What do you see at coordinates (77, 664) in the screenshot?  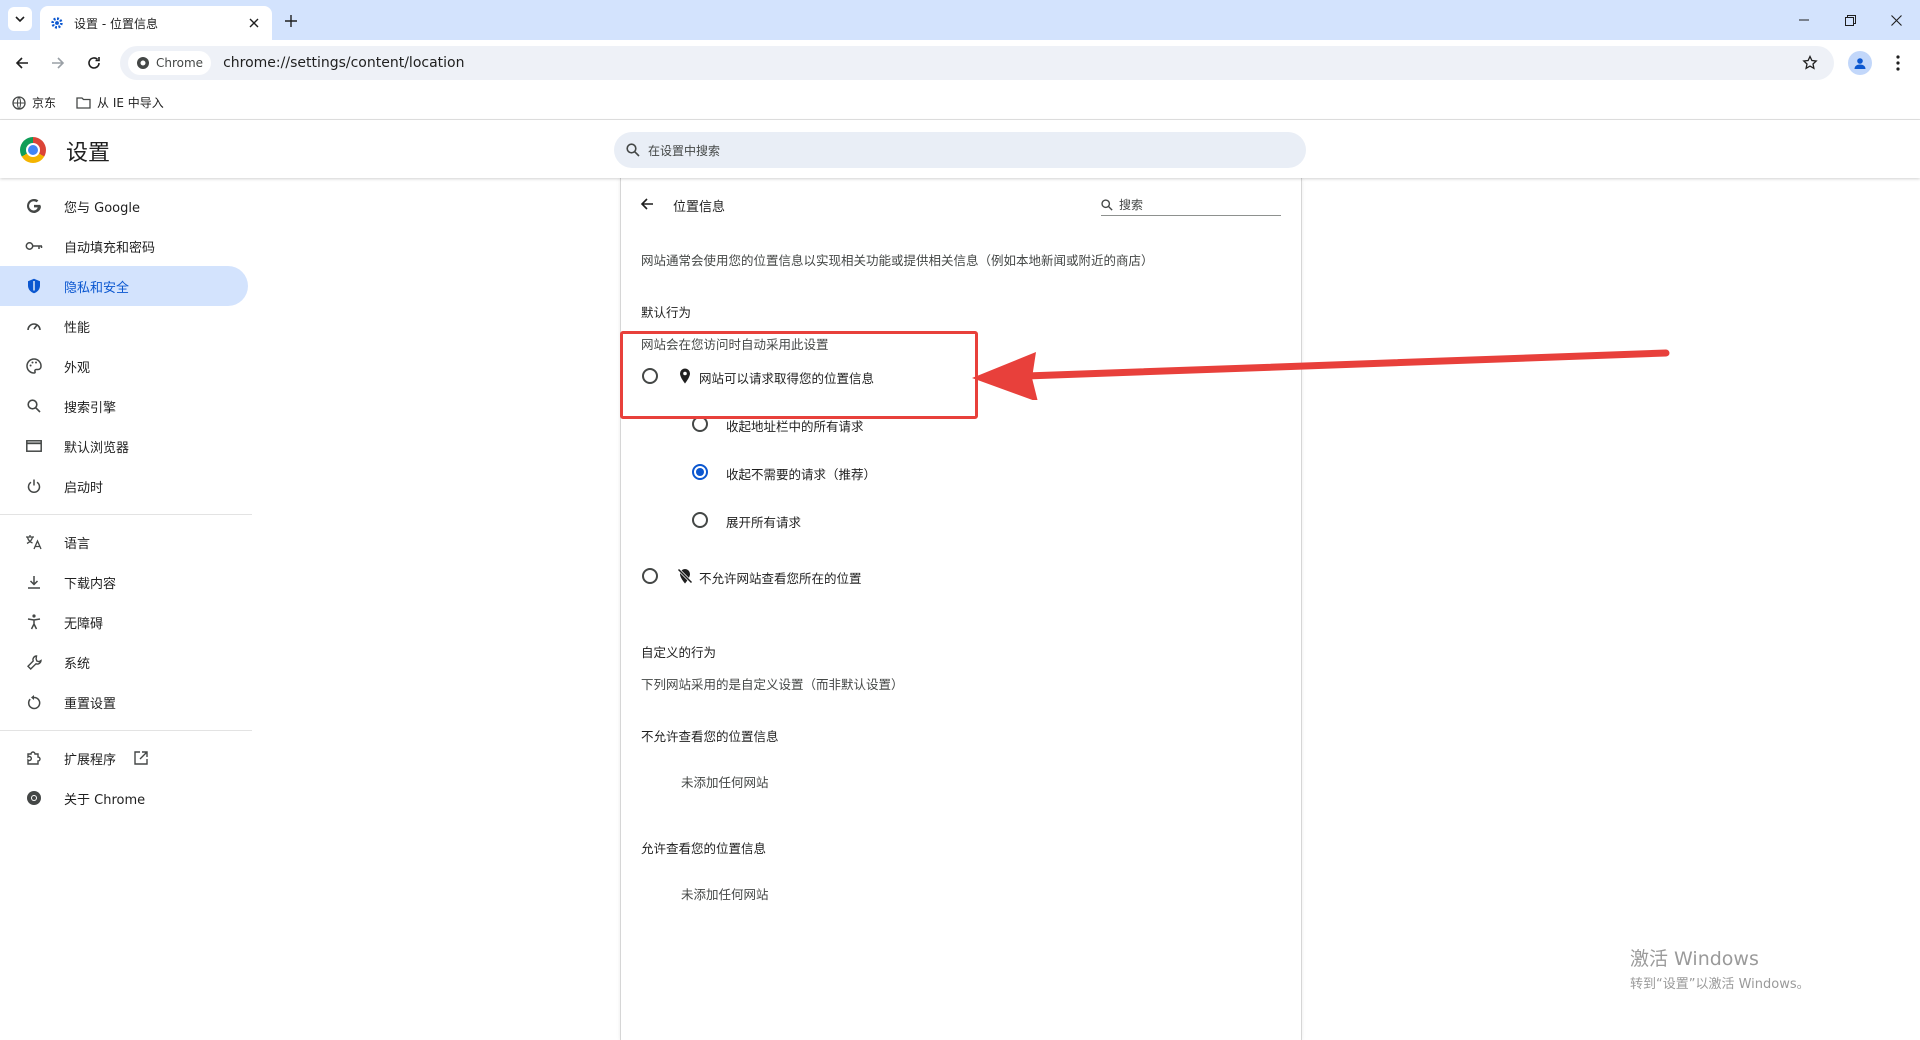 I see `sidebar-item-label: 系统` at bounding box center [77, 664].